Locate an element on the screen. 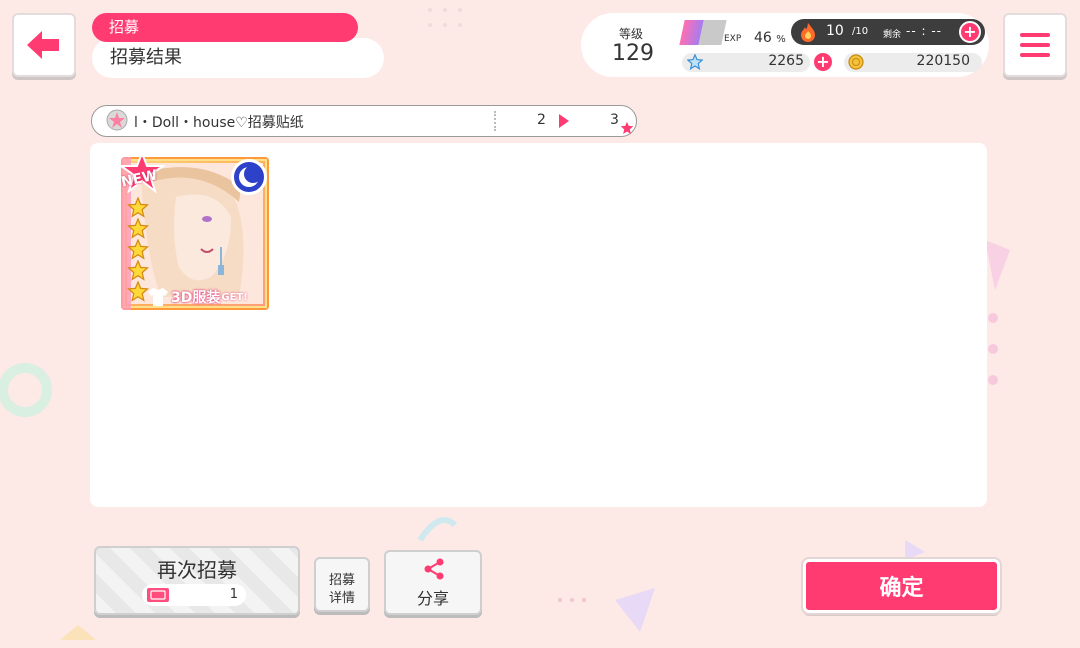 Image resolution: width=1080 pixels, height=648 pixels. ticket-icon is located at coordinates (158, 595).